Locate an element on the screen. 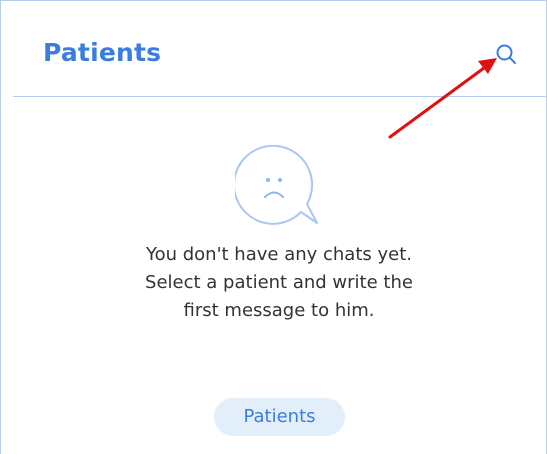  page-title: Patients is located at coordinates (102, 52).